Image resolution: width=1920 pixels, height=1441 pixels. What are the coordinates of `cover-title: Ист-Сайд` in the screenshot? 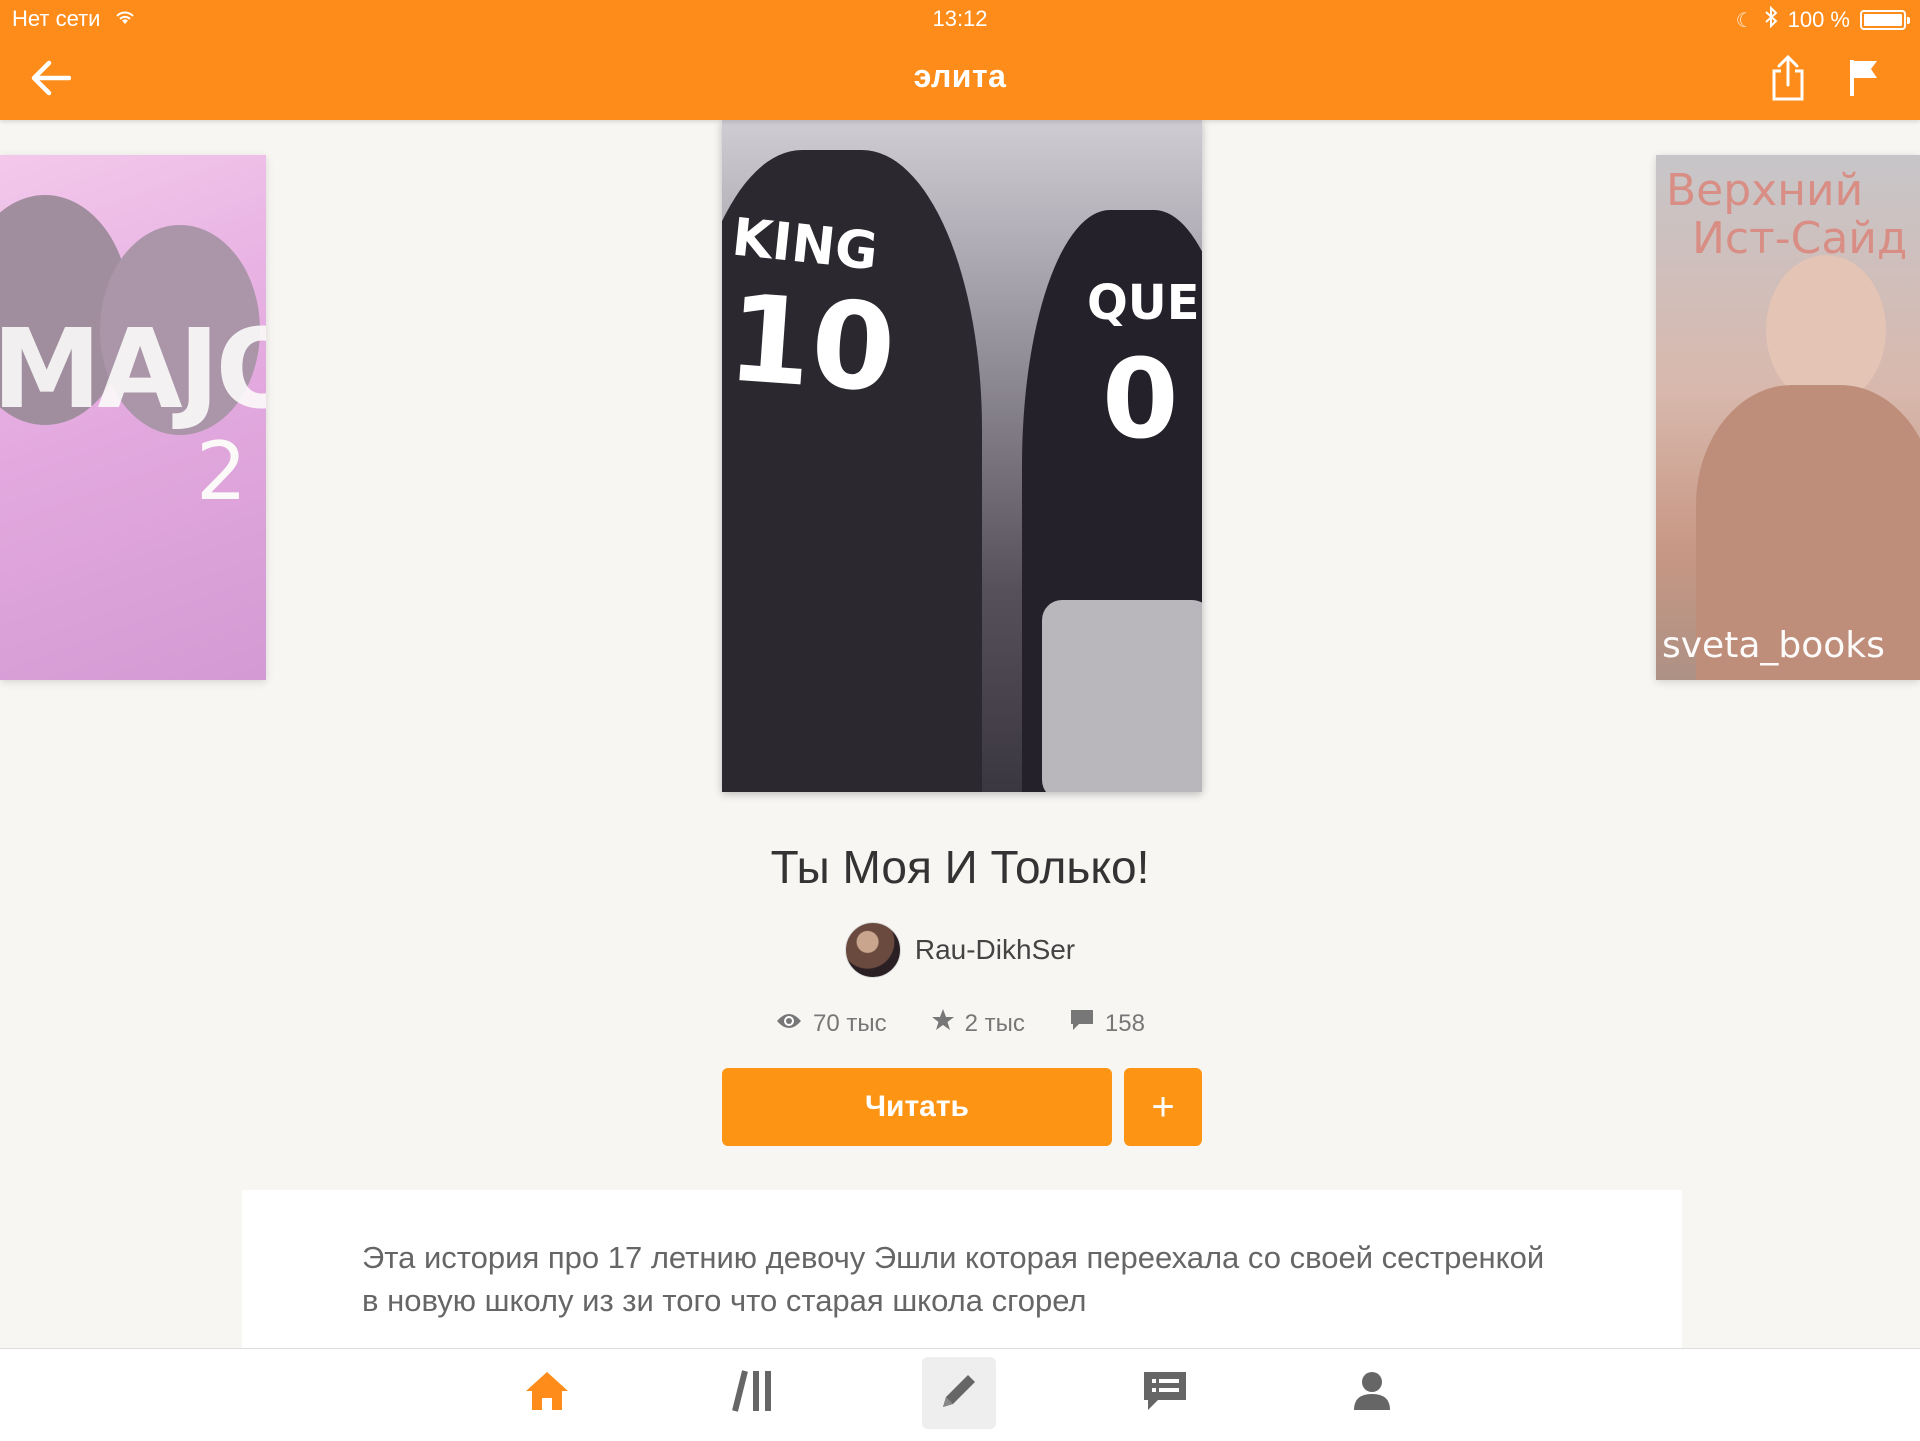 It's located at (1800, 238).